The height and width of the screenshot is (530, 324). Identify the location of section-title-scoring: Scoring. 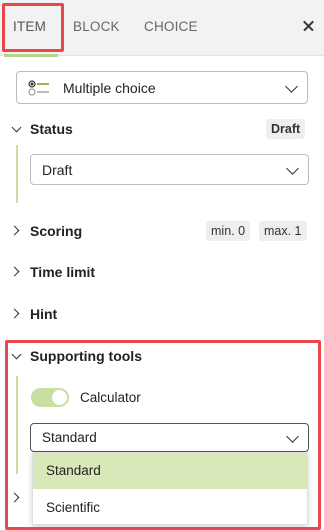
(56, 231).